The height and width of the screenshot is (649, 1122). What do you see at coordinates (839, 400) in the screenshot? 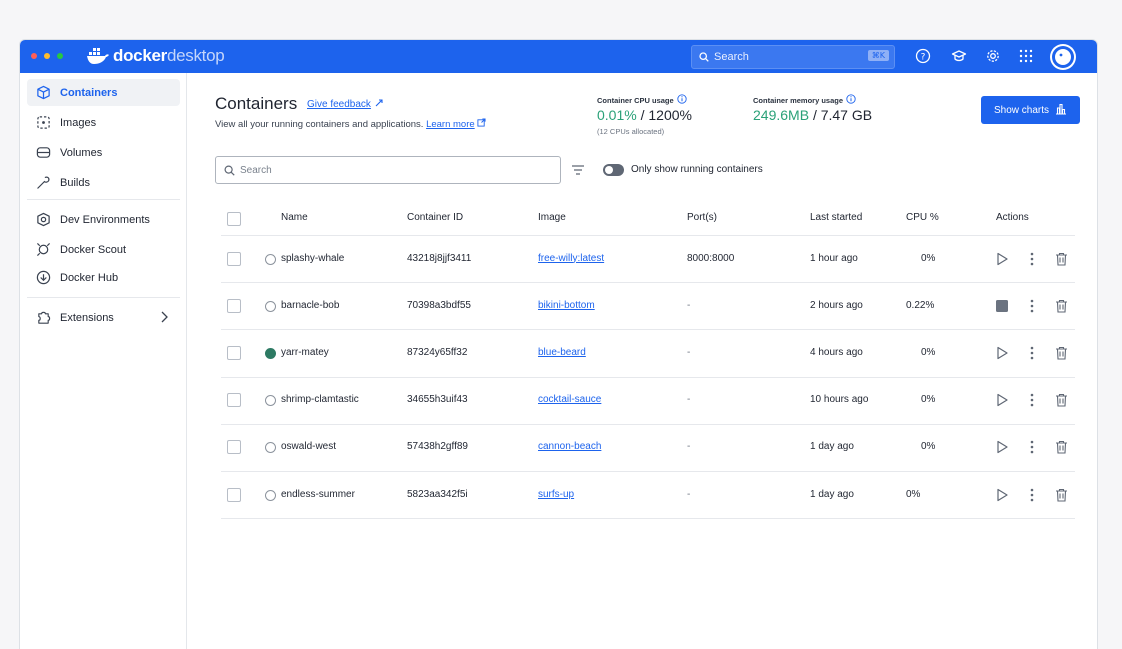
I see `container-last-started: 10 hours ago` at bounding box center [839, 400].